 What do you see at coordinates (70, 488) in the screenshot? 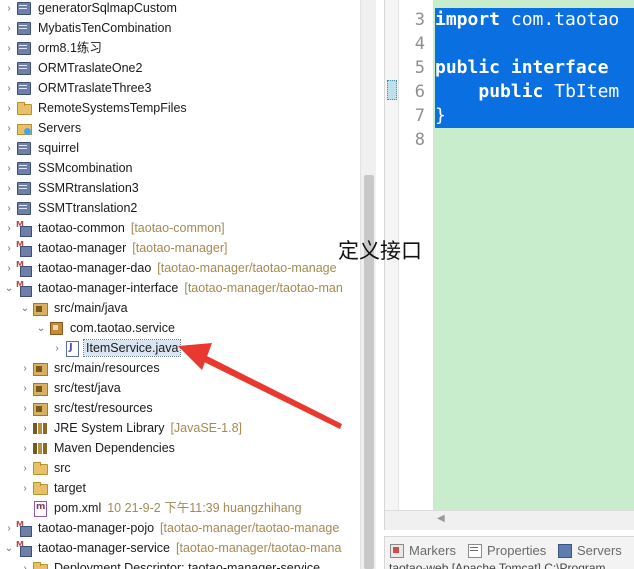
I see `tree-item-label: target` at bounding box center [70, 488].